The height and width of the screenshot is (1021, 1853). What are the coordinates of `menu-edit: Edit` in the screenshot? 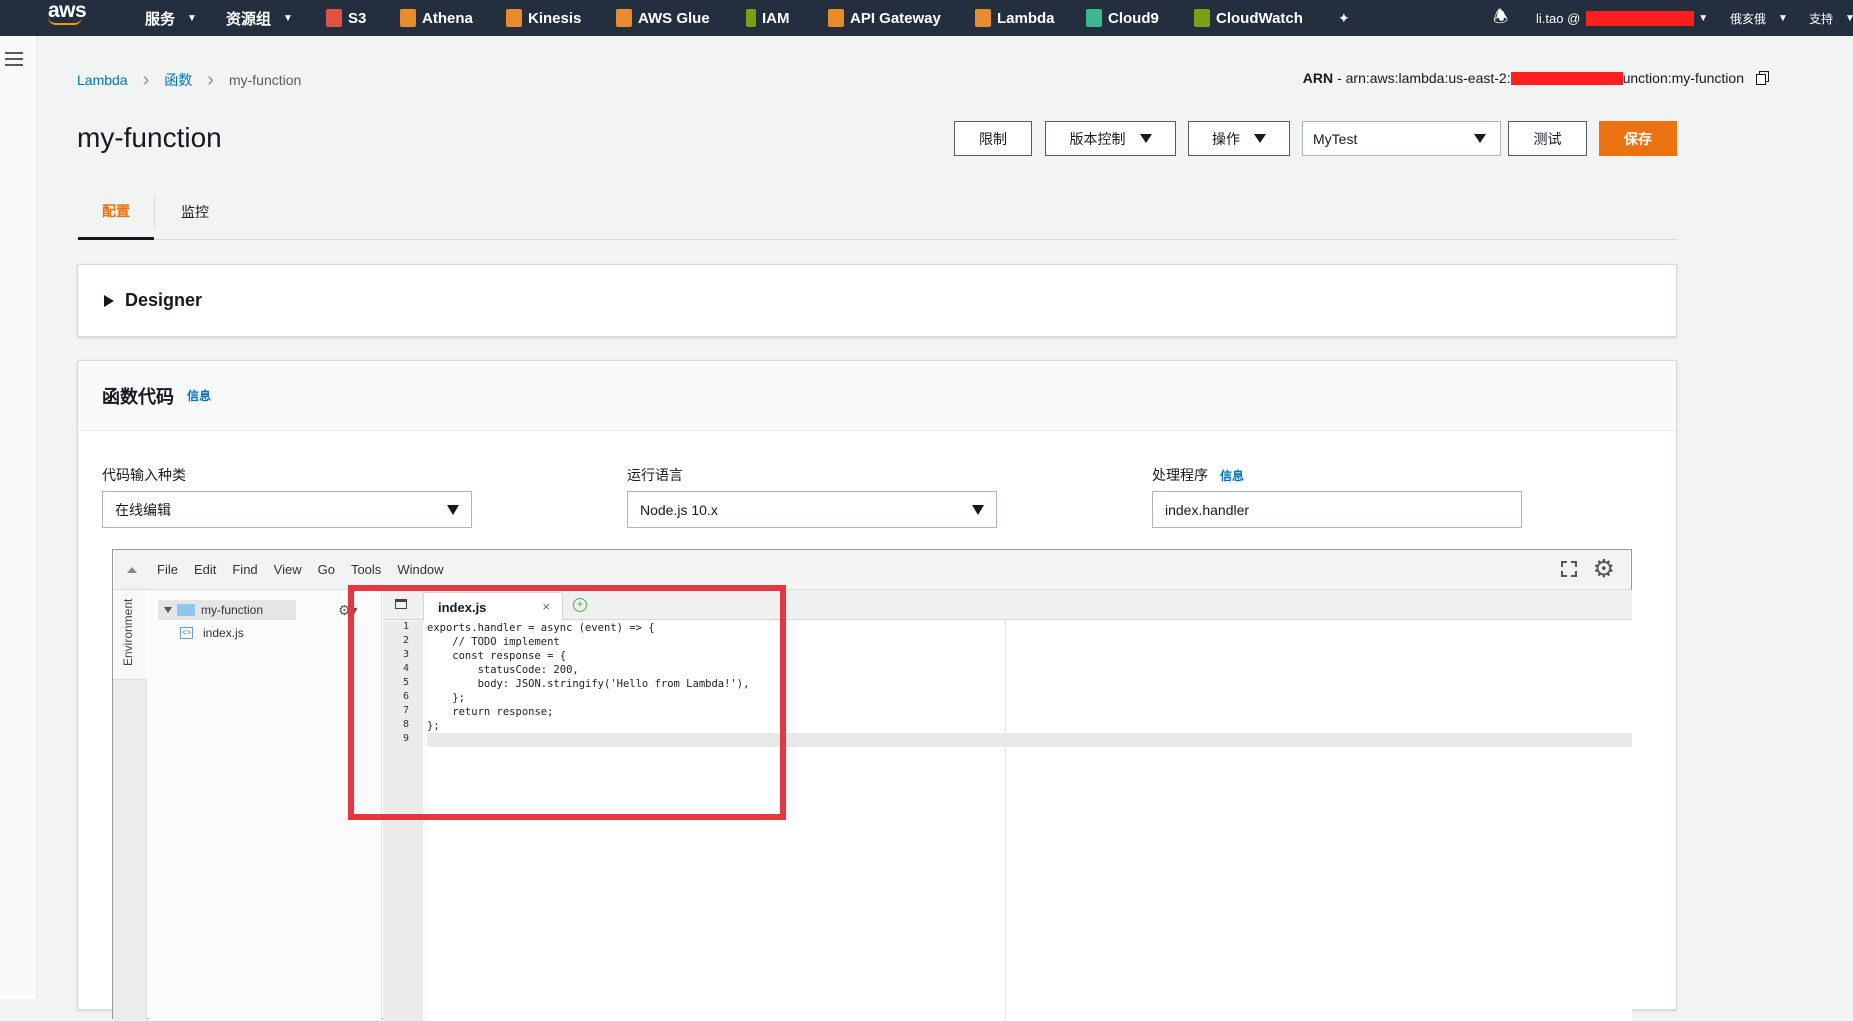 It's located at (205, 569).